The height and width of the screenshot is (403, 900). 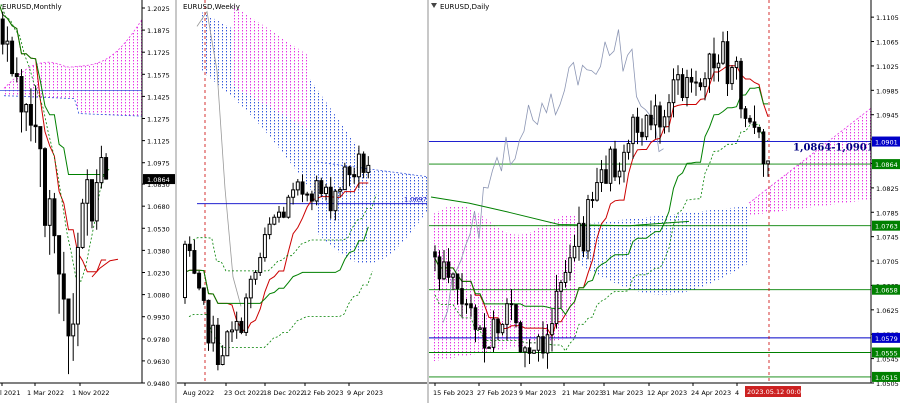 What do you see at coordinates (244, 393) in the screenshot?
I see `x-tick-label: 23 Oct 2022` at bounding box center [244, 393].